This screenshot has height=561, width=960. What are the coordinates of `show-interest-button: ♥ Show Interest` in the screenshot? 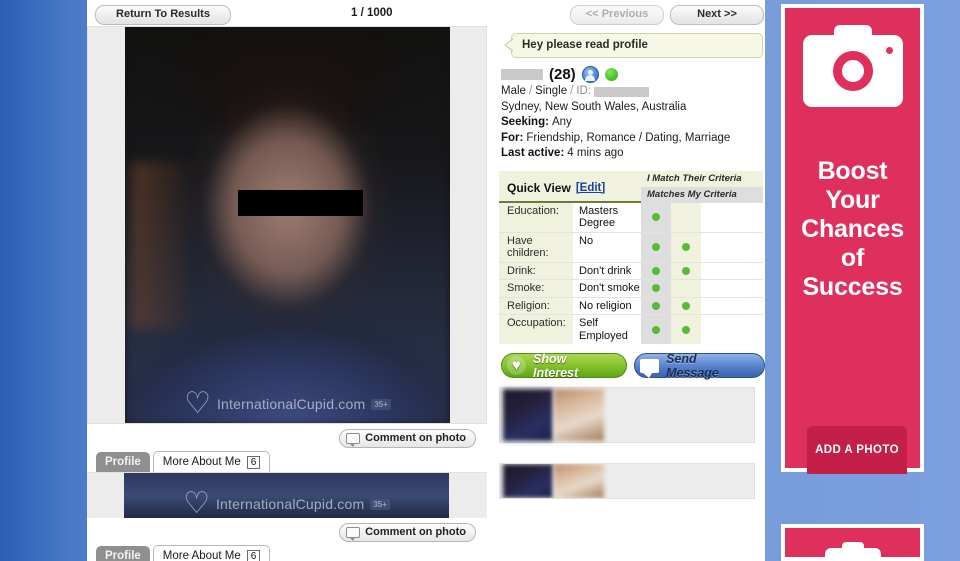 It's located at (564, 366).